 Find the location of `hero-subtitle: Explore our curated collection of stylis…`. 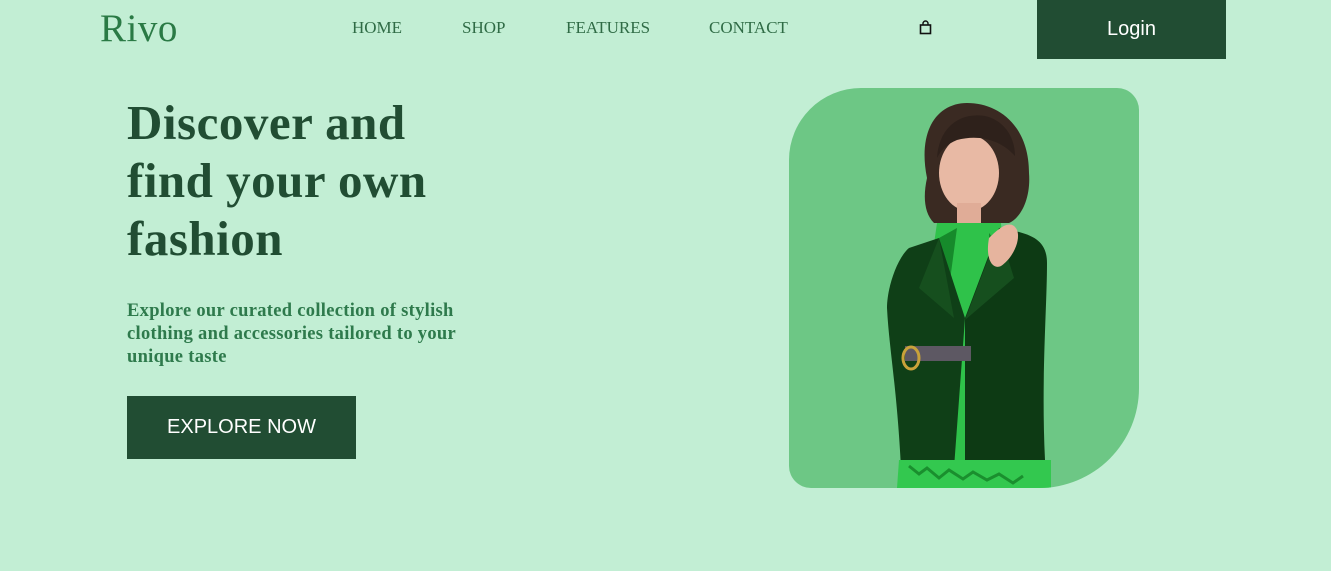

hero-subtitle: Explore our curated collection of stylis… is located at coordinates (291, 334).